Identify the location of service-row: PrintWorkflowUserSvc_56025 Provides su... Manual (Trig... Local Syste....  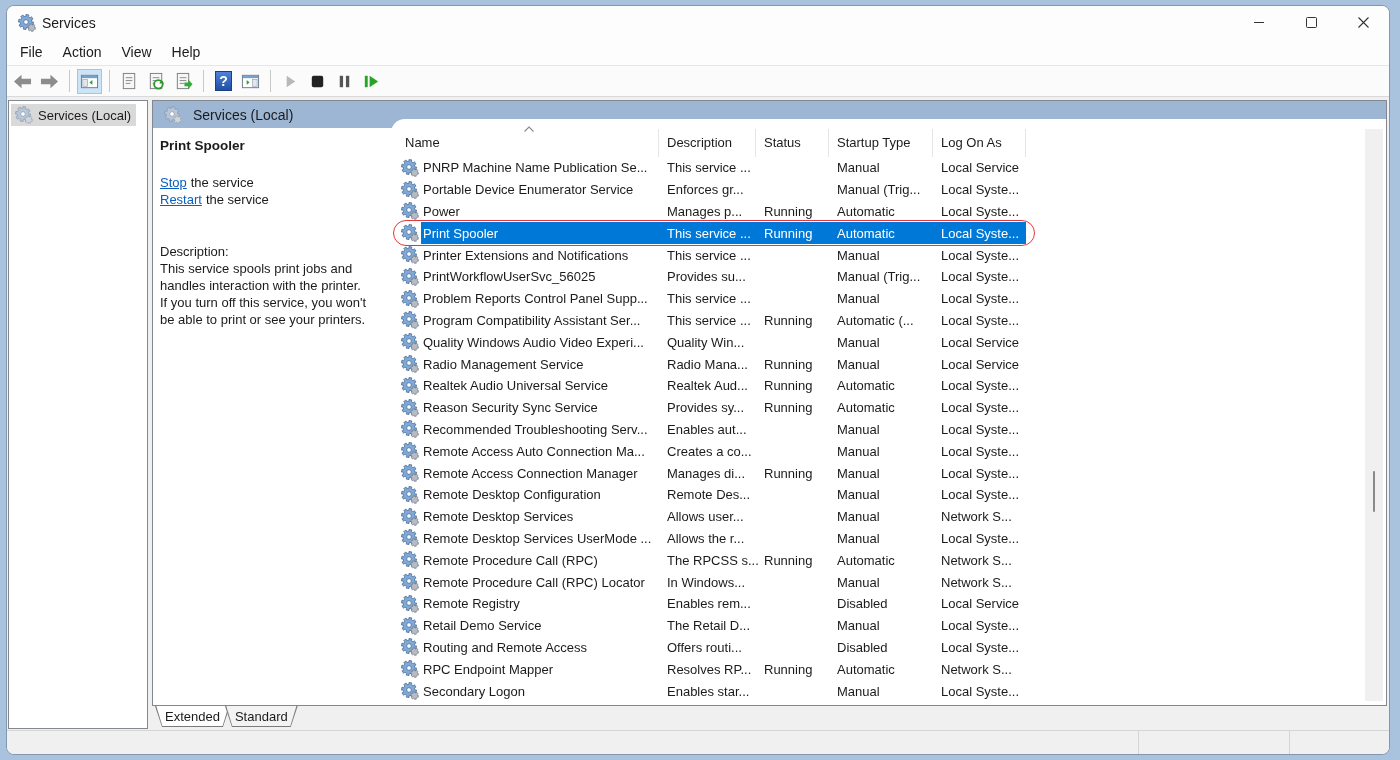
(723, 277).